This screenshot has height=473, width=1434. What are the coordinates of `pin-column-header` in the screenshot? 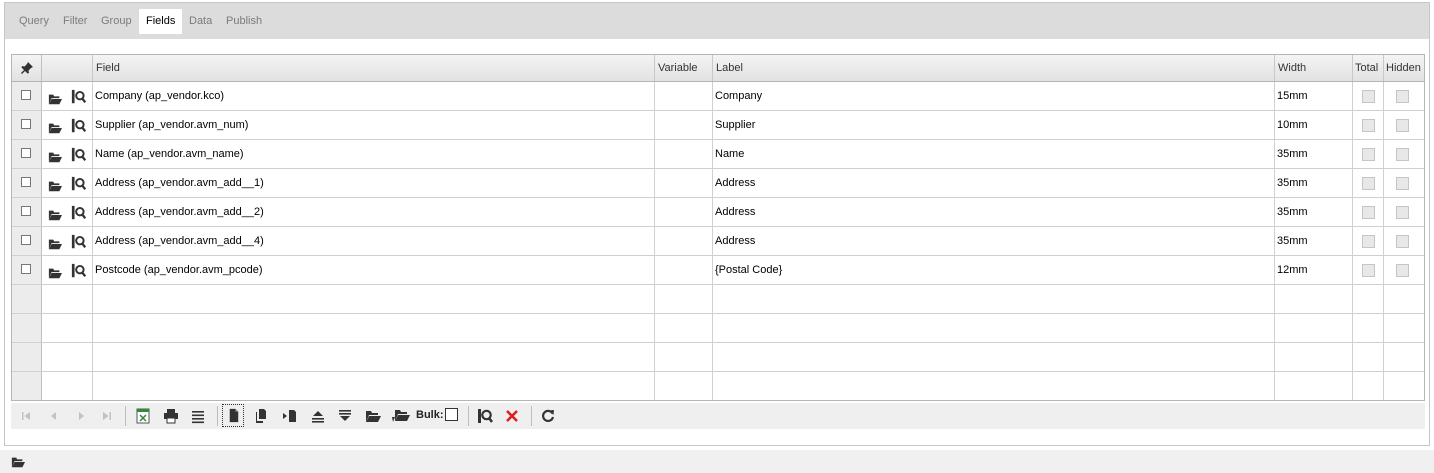 It's located at (27, 68).